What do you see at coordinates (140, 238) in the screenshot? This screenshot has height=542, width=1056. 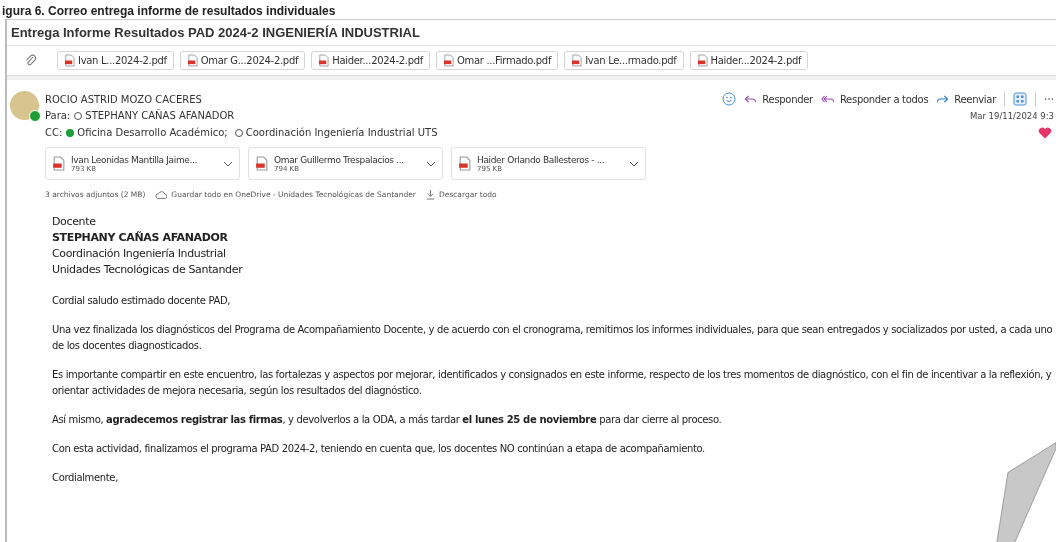 I see `address-line: STEPHANY CAÑAS AFANADOR` at bounding box center [140, 238].